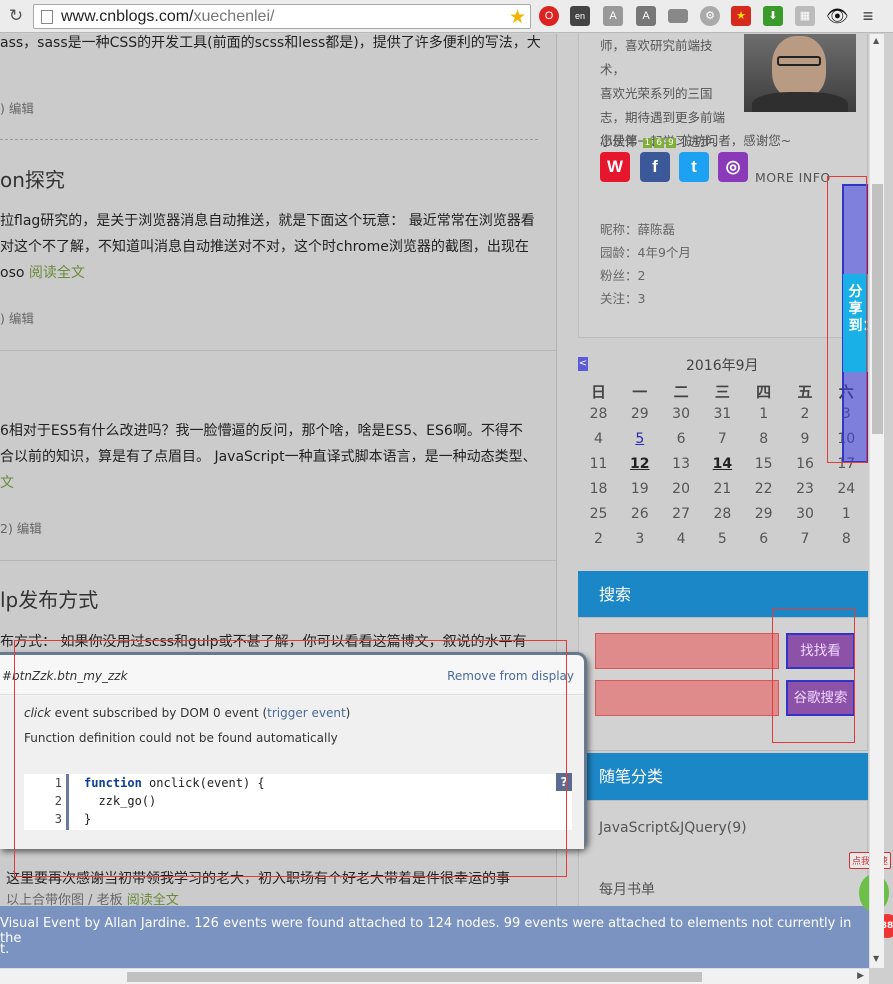 The image size is (893, 984). Describe the element at coordinates (722, 489) in the screenshot. I see `calendar-day: 21` at that location.